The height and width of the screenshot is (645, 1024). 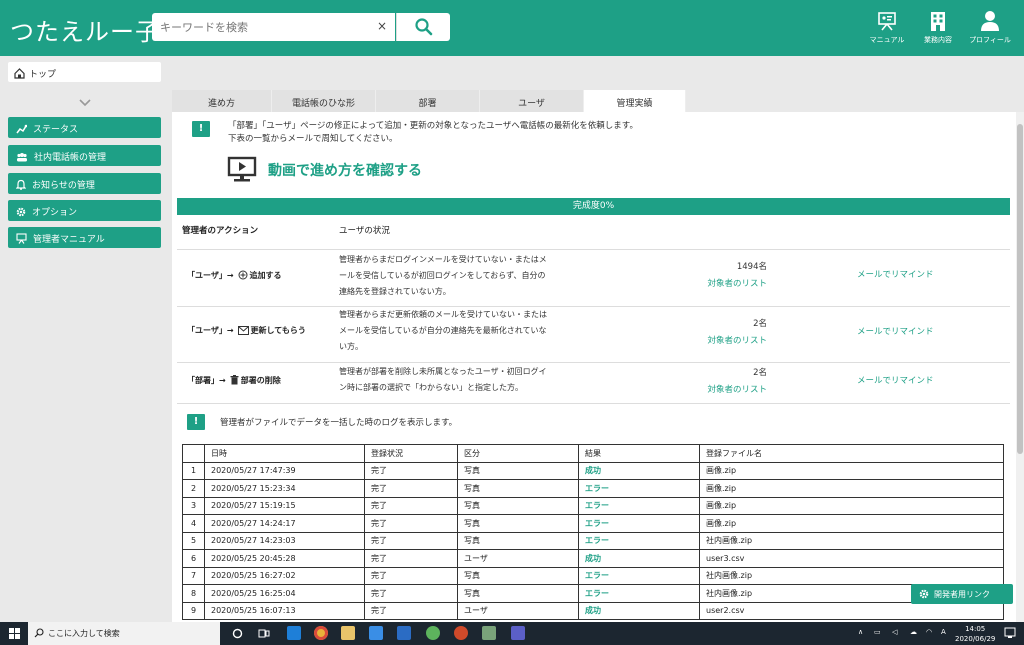 I want to click on completion-progress-bar: 完成度0%, so click(x=593, y=206).